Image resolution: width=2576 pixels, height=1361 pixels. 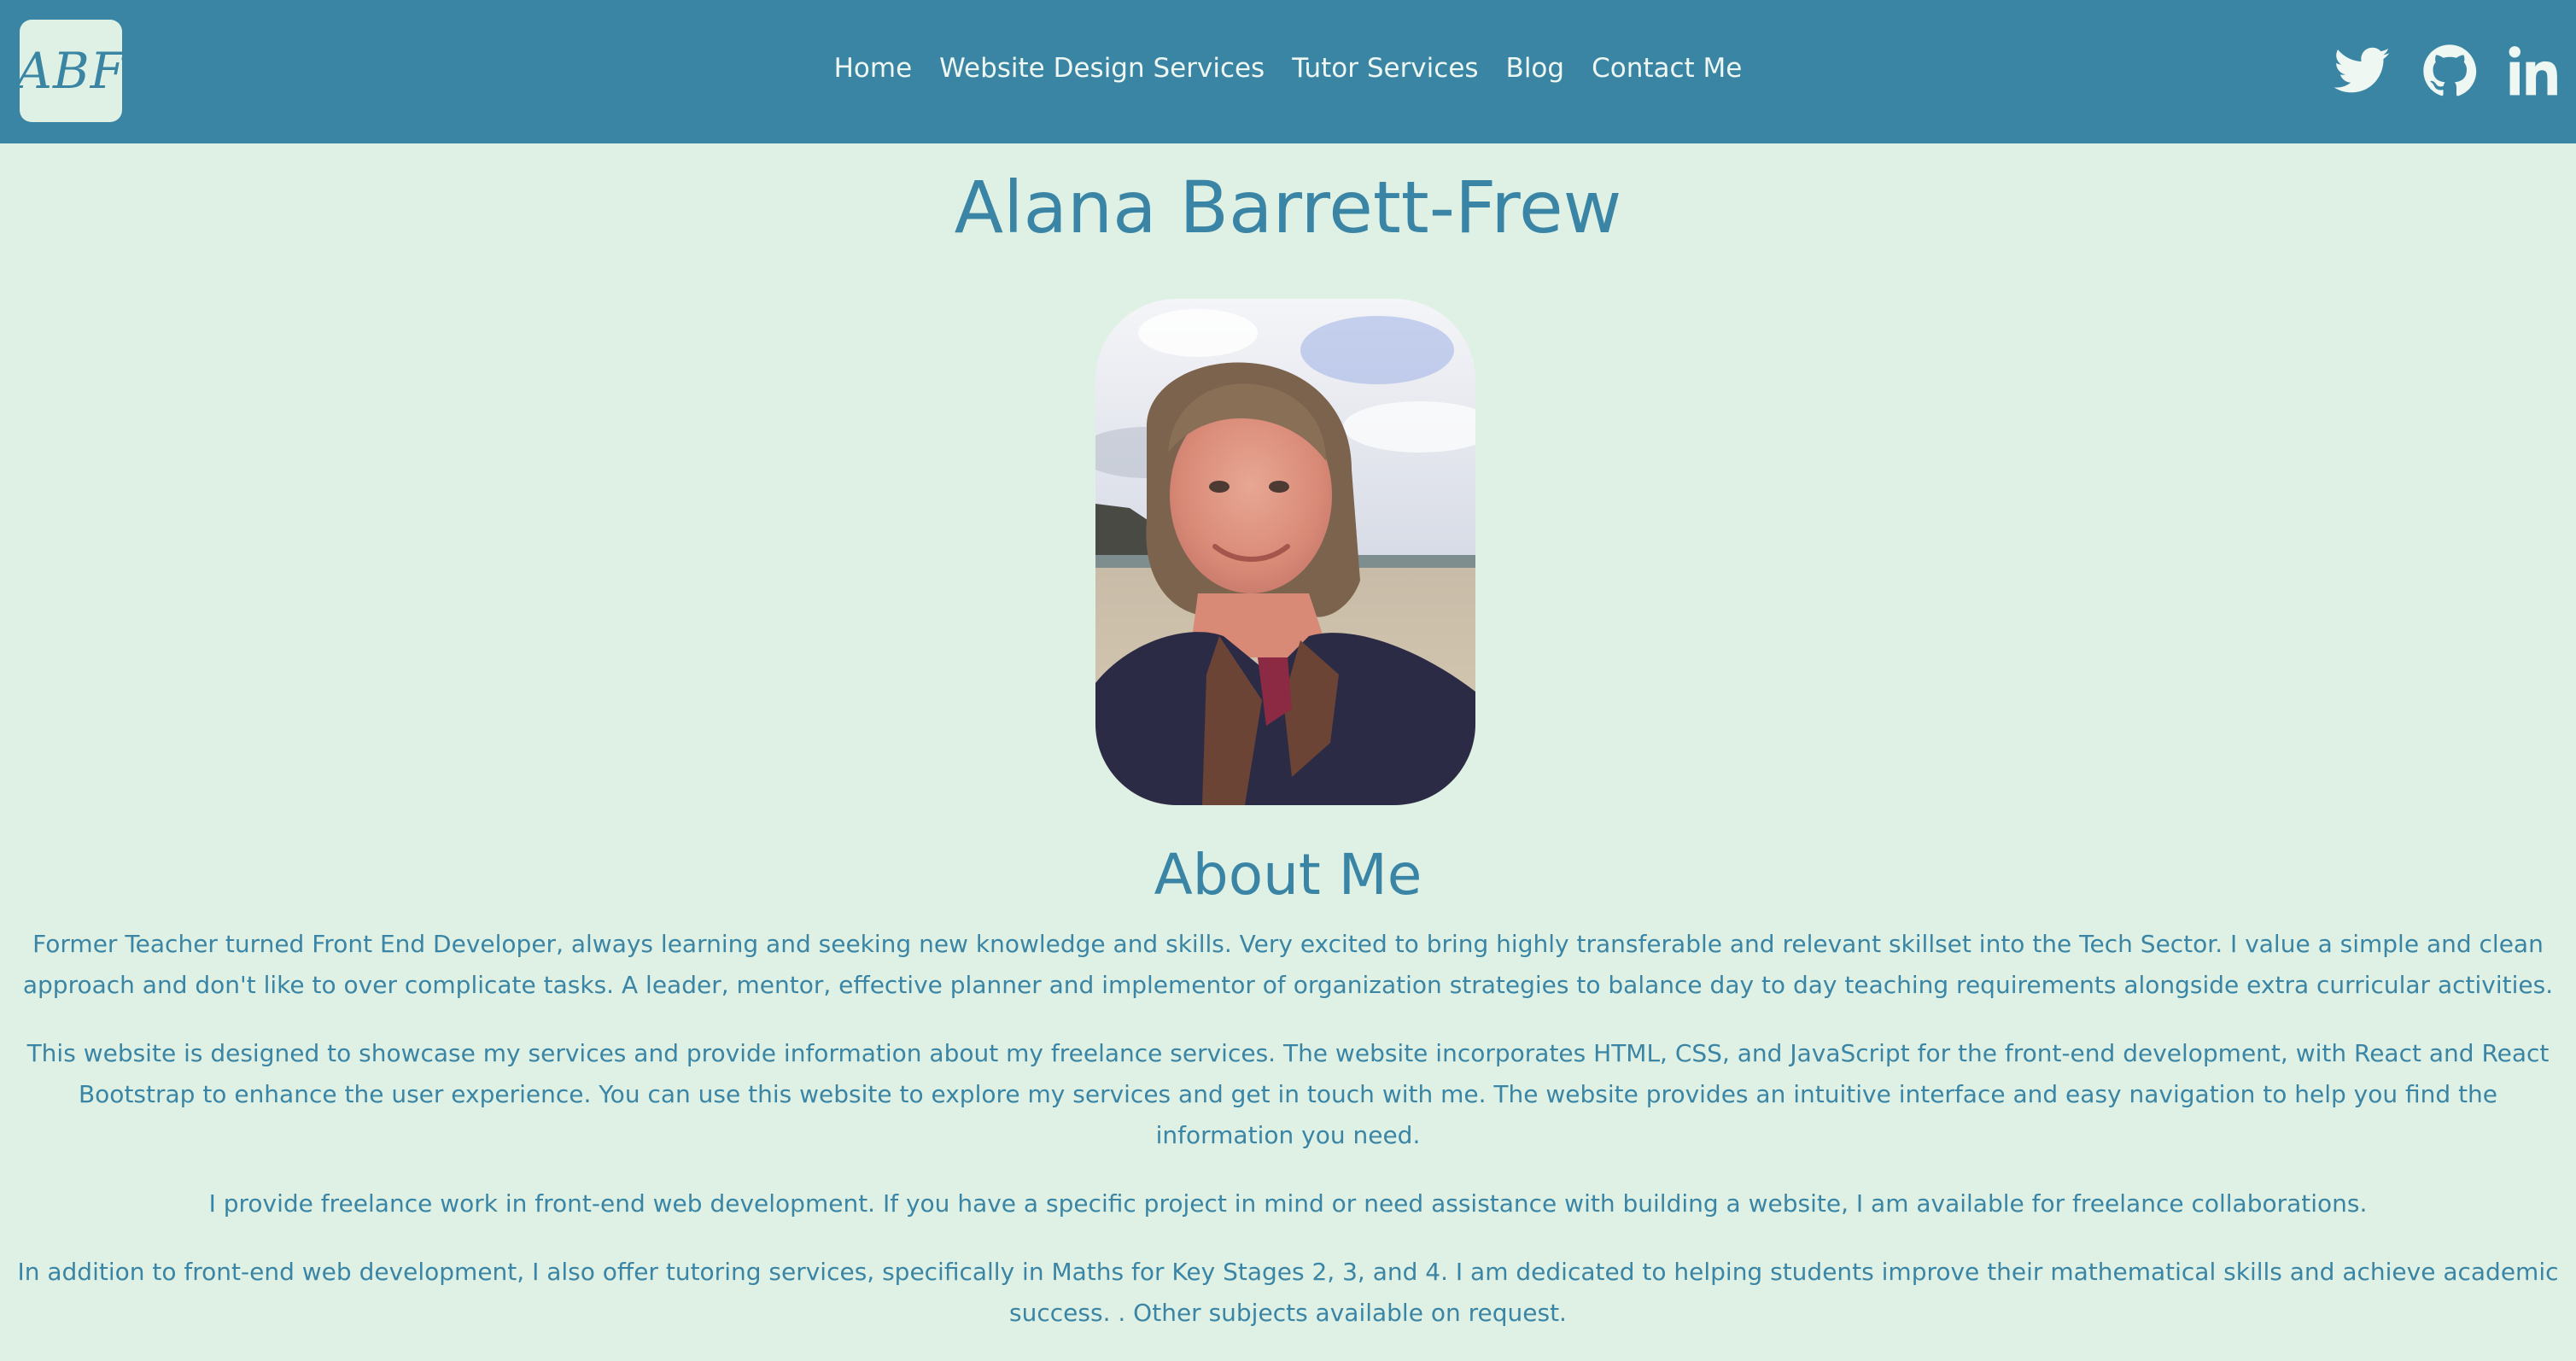 I want to click on about-heading: About Me, so click(x=1288, y=875).